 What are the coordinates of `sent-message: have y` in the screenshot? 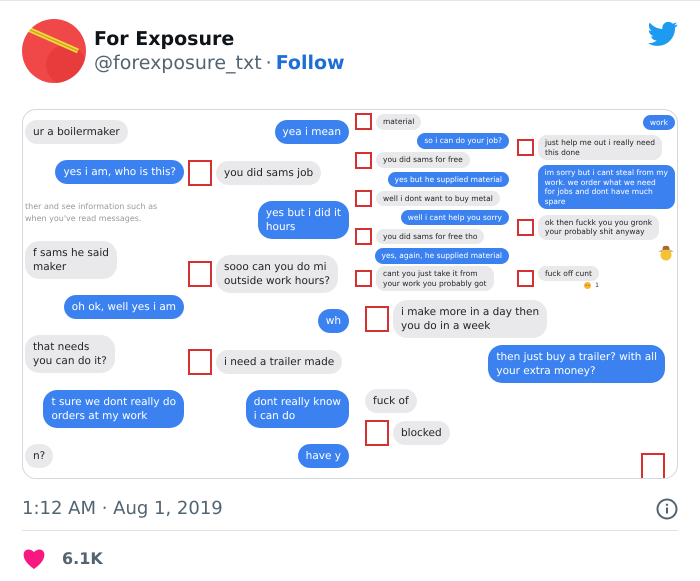 It's located at (323, 456).